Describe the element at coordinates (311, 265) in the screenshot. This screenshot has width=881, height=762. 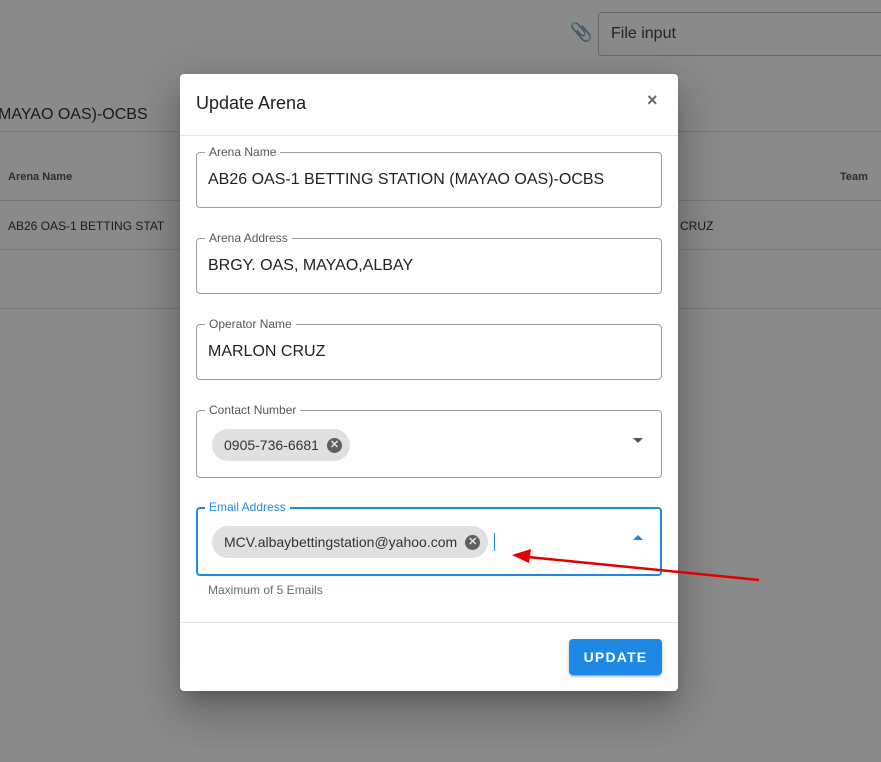
I see `arena-address-value: BRGY. OAS, MAYAO,ALBAY` at that location.